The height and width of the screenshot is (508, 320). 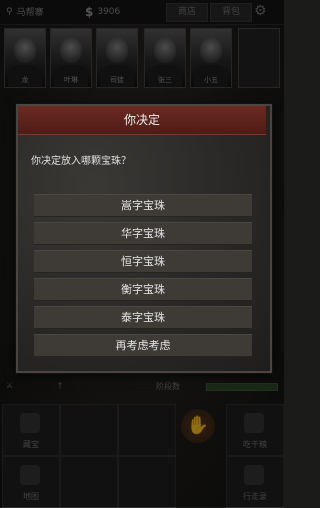 What do you see at coordinates (143, 261) in the screenshot?
I see `option-heng-gem: 恒字宝珠` at bounding box center [143, 261].